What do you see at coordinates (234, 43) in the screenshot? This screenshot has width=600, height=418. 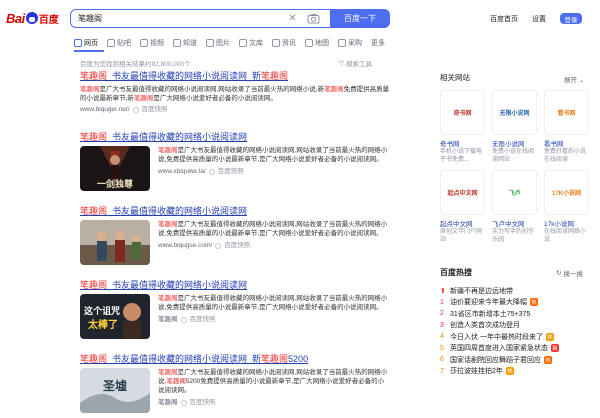 I see `search-tabs: 网页 贴吧 视频 知道 图片 文库 资讯 地图 采购 更多` at bounding box center [234, 43].